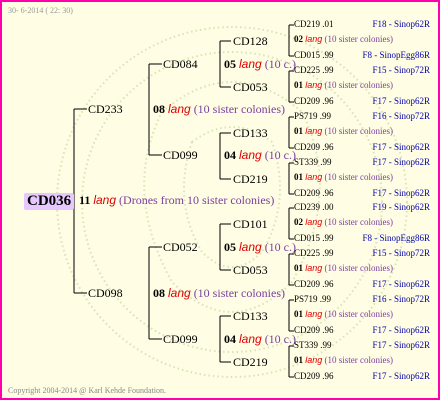 The image size is (440, 400). Describe the element at coordinates (105, 293) in the screenshot. I see `son-queen: CD098` at that location.